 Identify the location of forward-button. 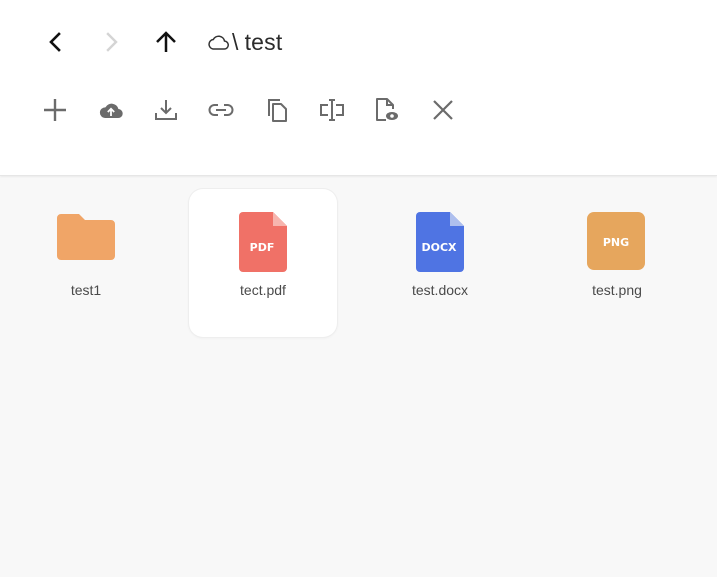
(111, 42).